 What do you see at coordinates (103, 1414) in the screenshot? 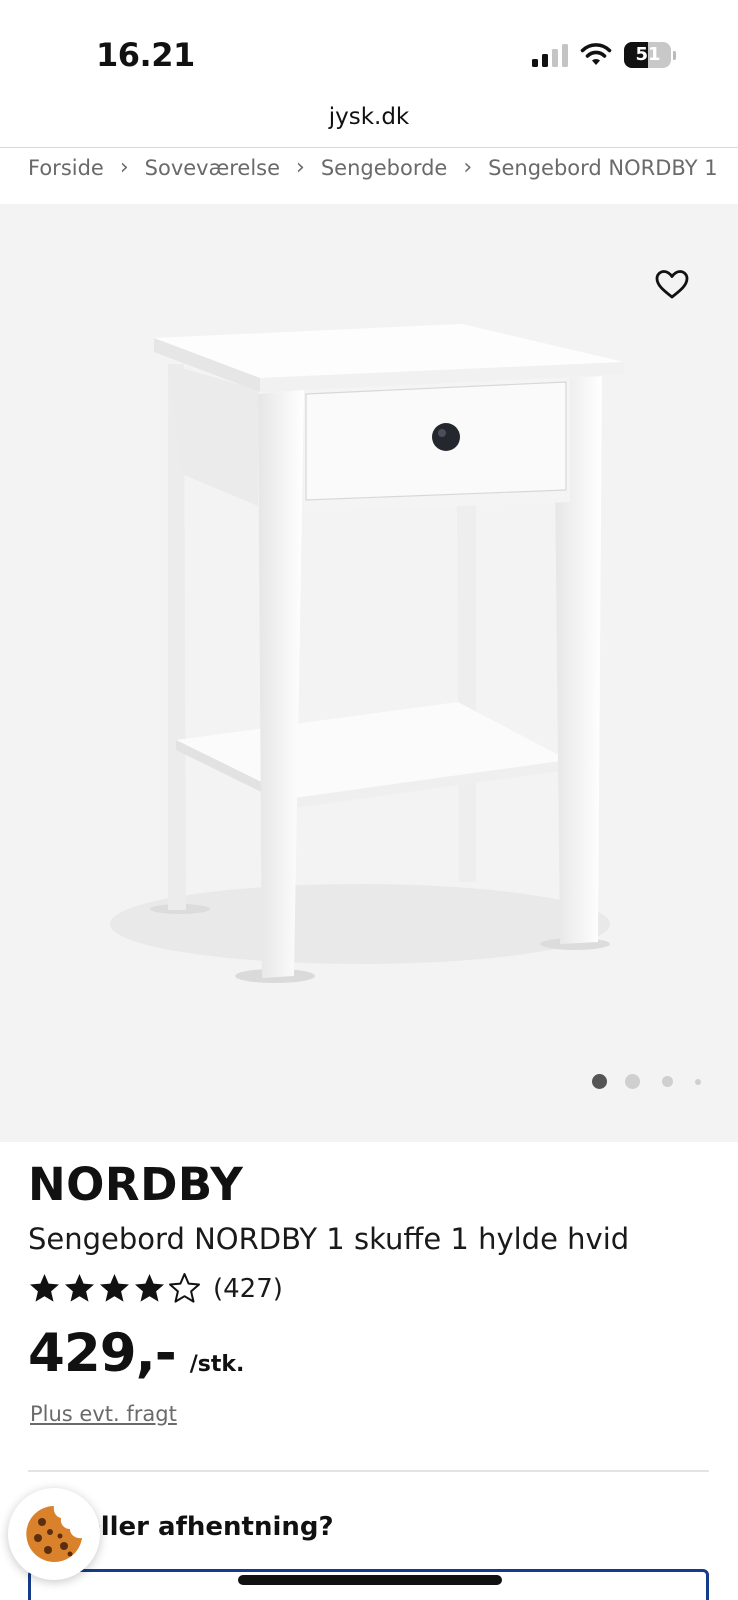
I see `shipping-note-link: Plus evt. fragt` at bounding box center [103, 1414].